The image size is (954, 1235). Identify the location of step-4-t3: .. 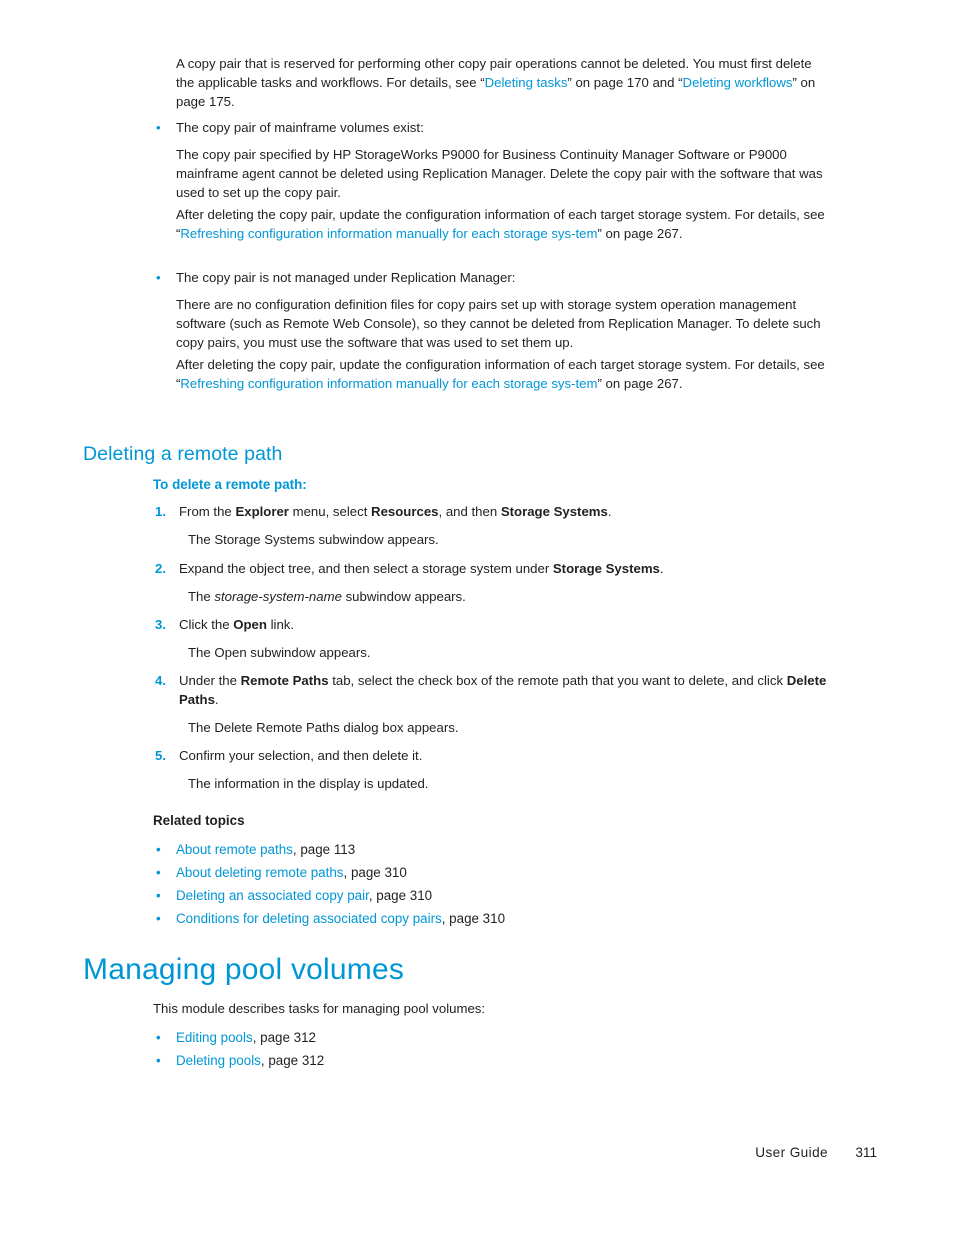
(216, 700).